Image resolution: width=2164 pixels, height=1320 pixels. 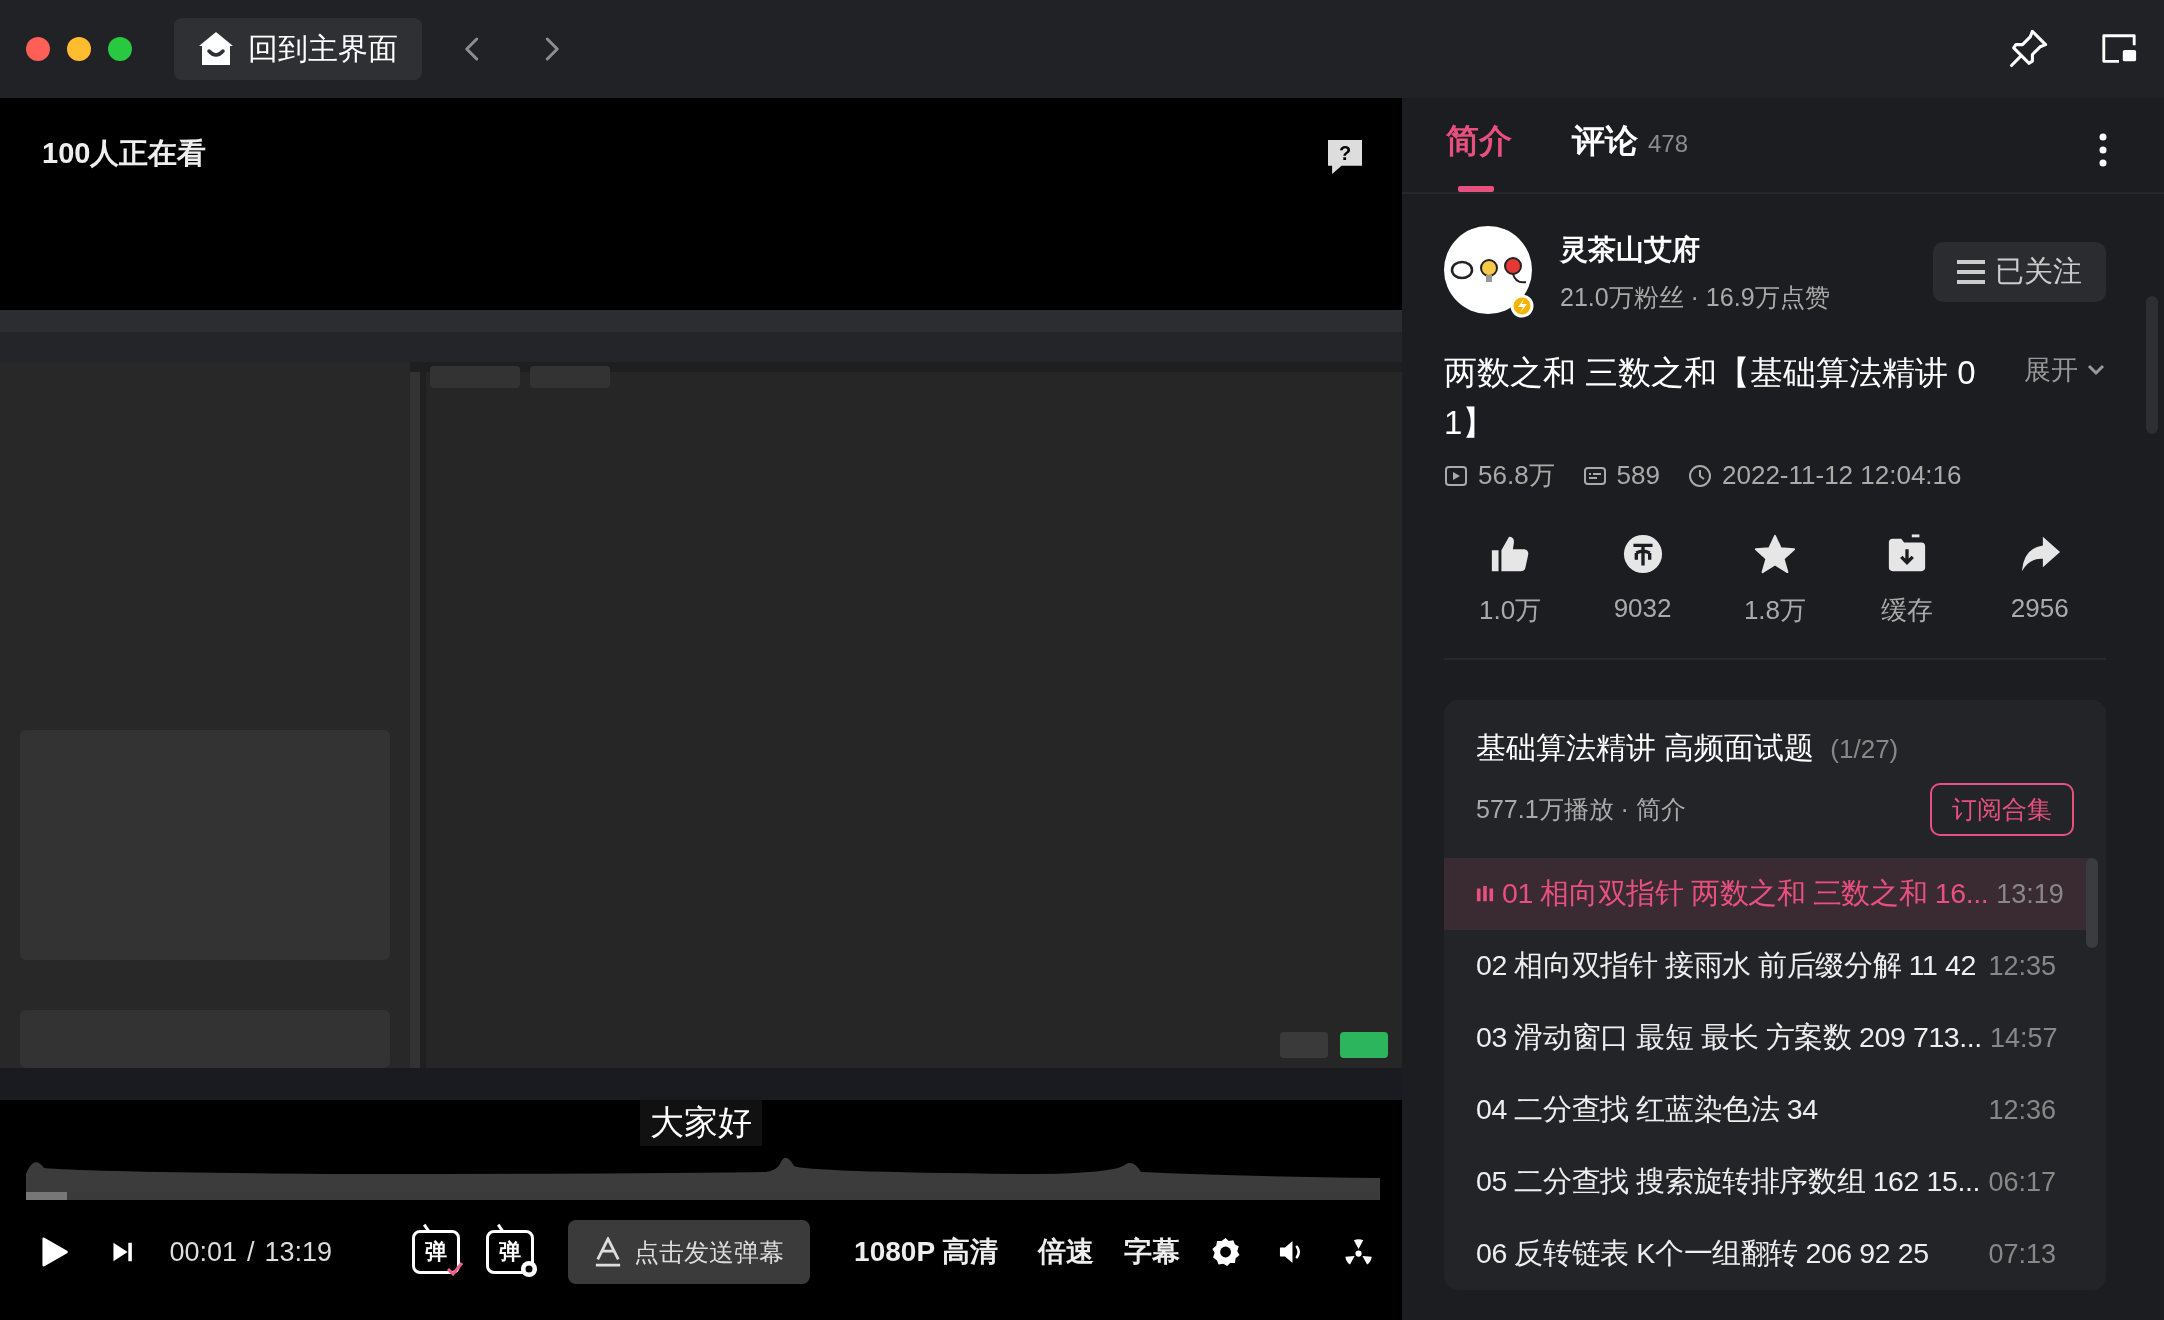 What do you see at coordinates (2096, 370) in the screenshot?
I see `chevron-down-icon` at bounding box center [2096, 370].